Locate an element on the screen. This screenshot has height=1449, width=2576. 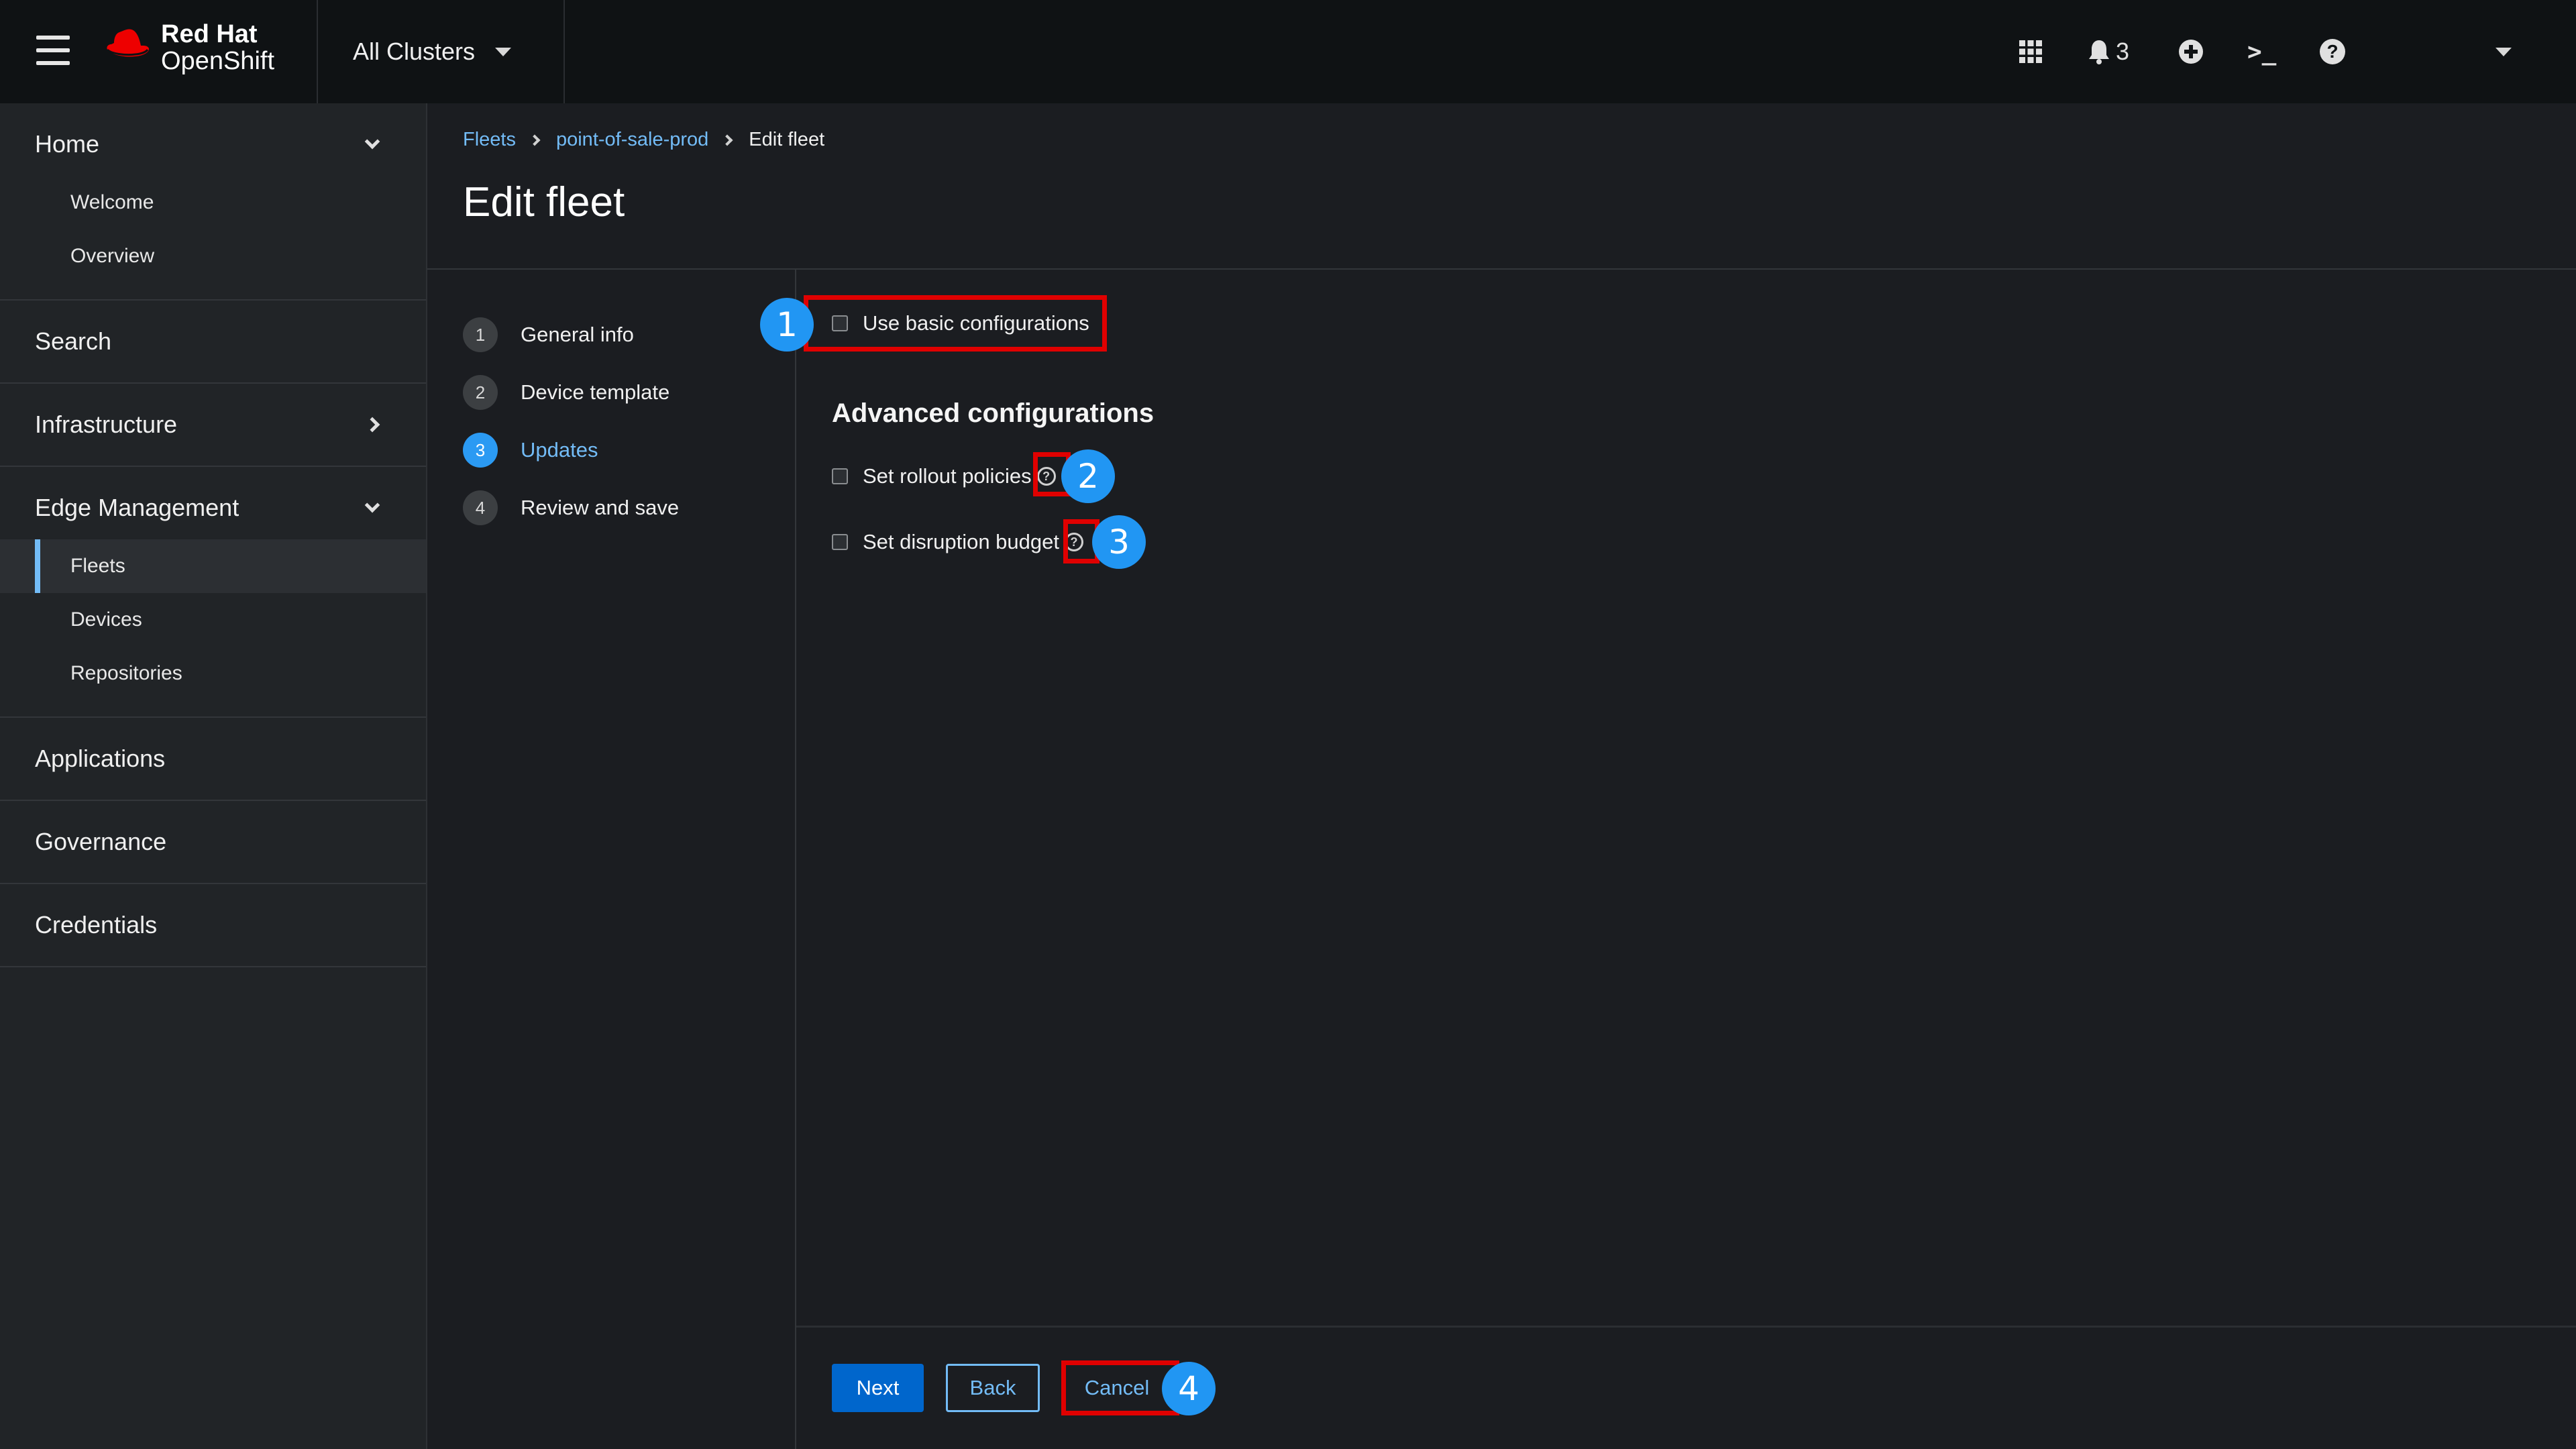
sidebar-item-devices: Devices is located at coordinates (213, 620).